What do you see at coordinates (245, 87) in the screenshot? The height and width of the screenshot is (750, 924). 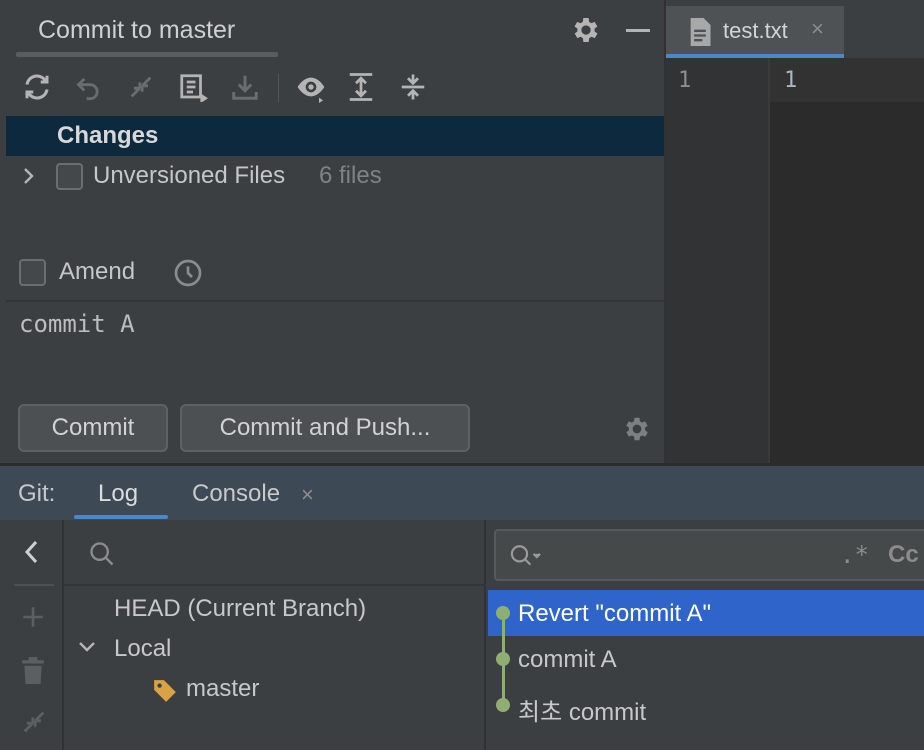 I see `unshelve-icon` at bounding box center [245, 87].